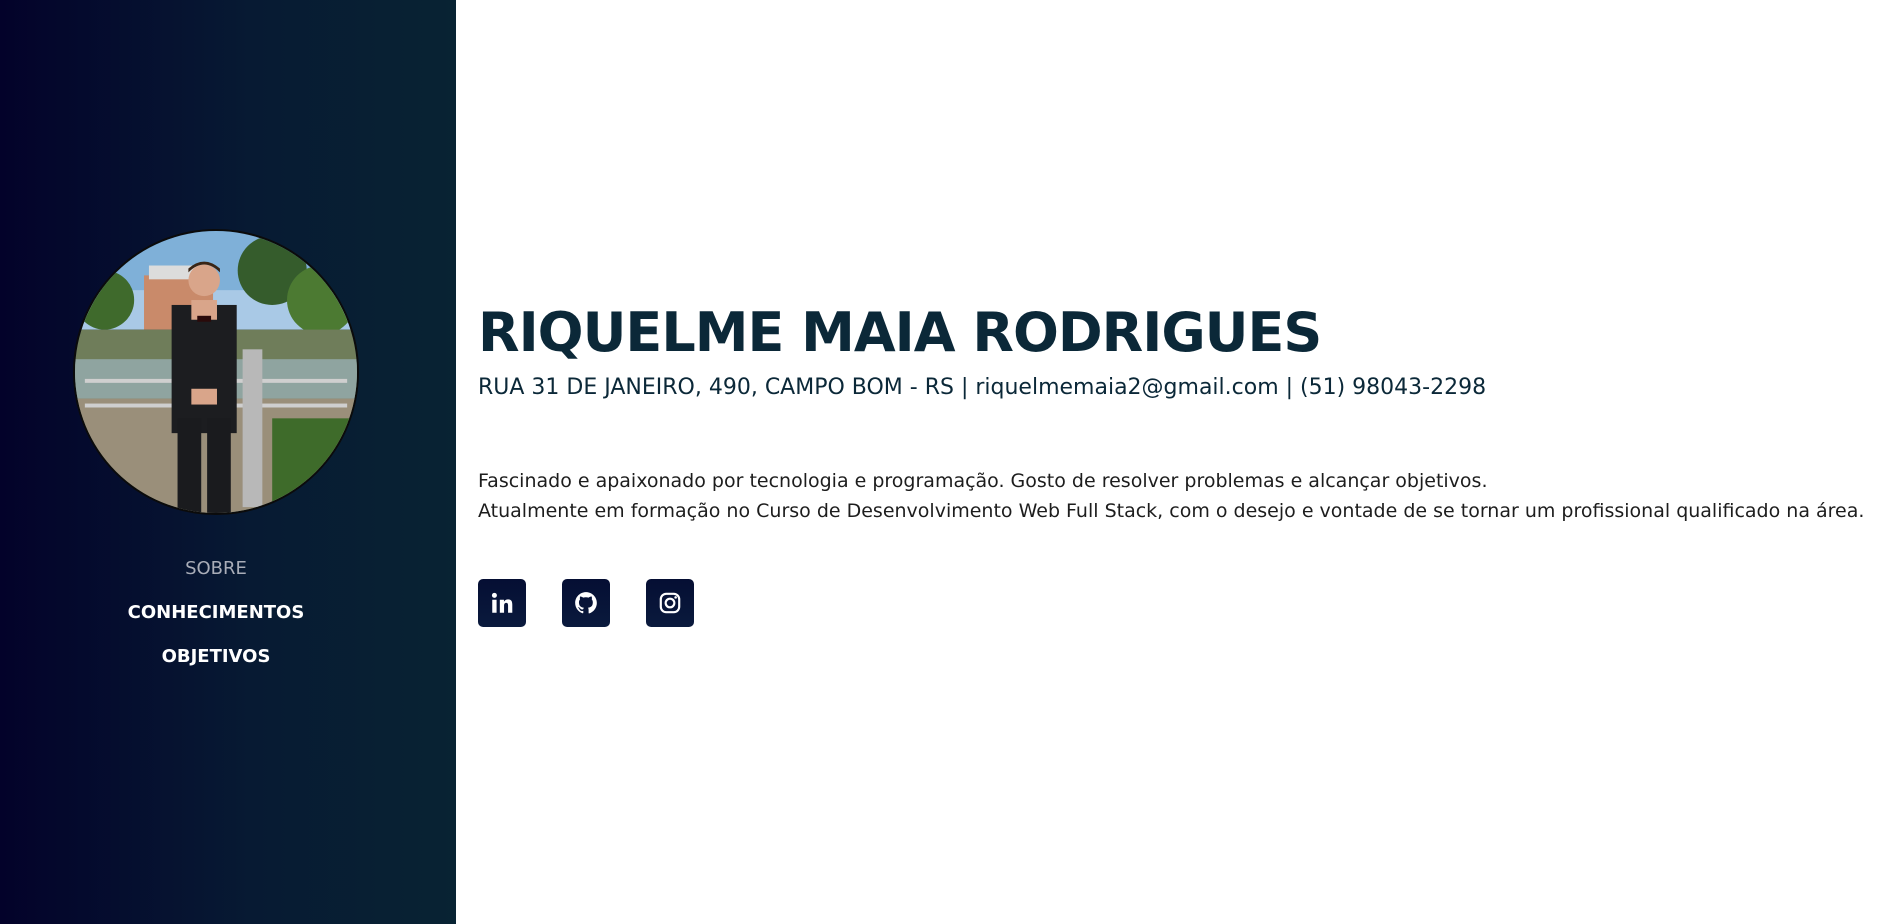  Describe the element at coordinates (216, 575) in the screenshot. I see `nav-item-sobre: SOBRE` at that location.